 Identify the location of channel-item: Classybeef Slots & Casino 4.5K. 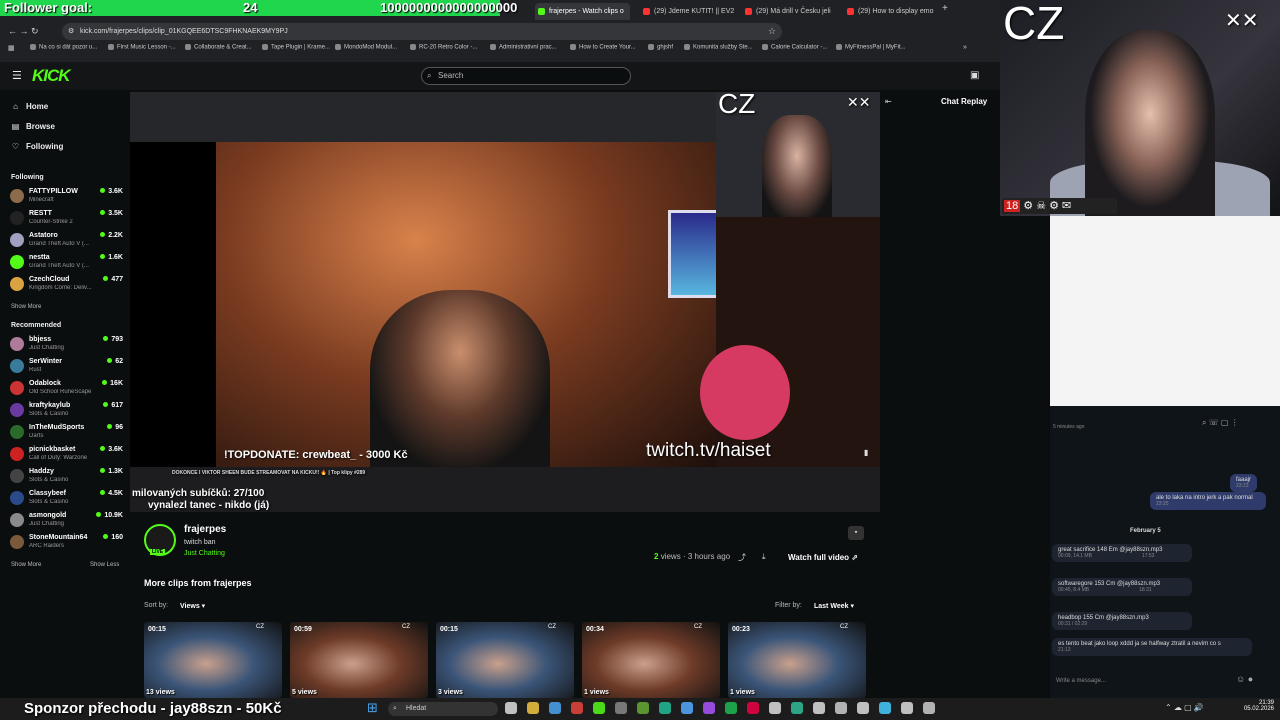
(66, 499).